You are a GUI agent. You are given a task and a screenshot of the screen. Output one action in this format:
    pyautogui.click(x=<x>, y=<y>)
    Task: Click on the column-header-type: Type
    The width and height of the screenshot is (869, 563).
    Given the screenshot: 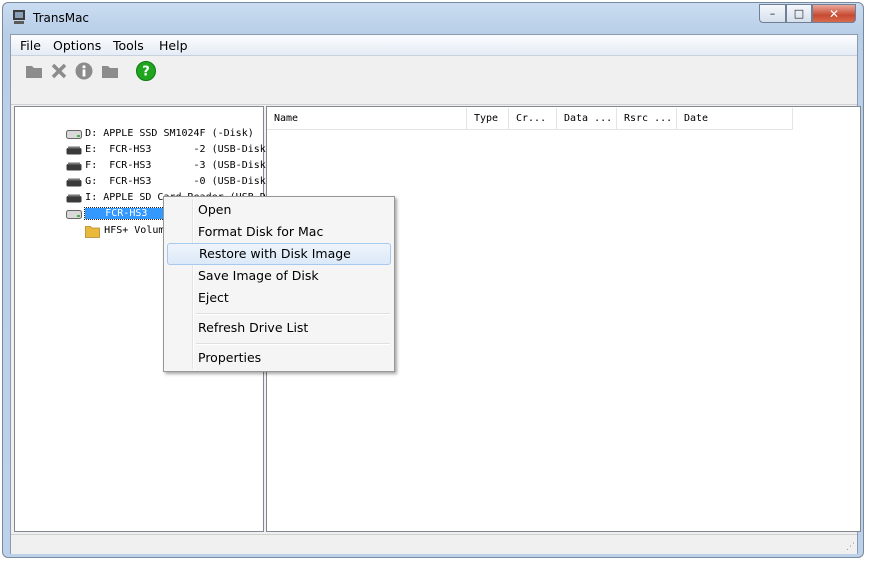 What is the action you would take?
    pyautogui.click(x=488, y=119)
    